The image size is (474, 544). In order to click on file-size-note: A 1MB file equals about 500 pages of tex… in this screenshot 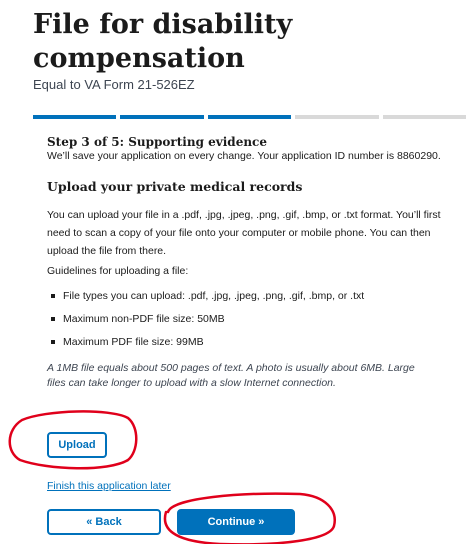, I will do `click(231, 375)`.